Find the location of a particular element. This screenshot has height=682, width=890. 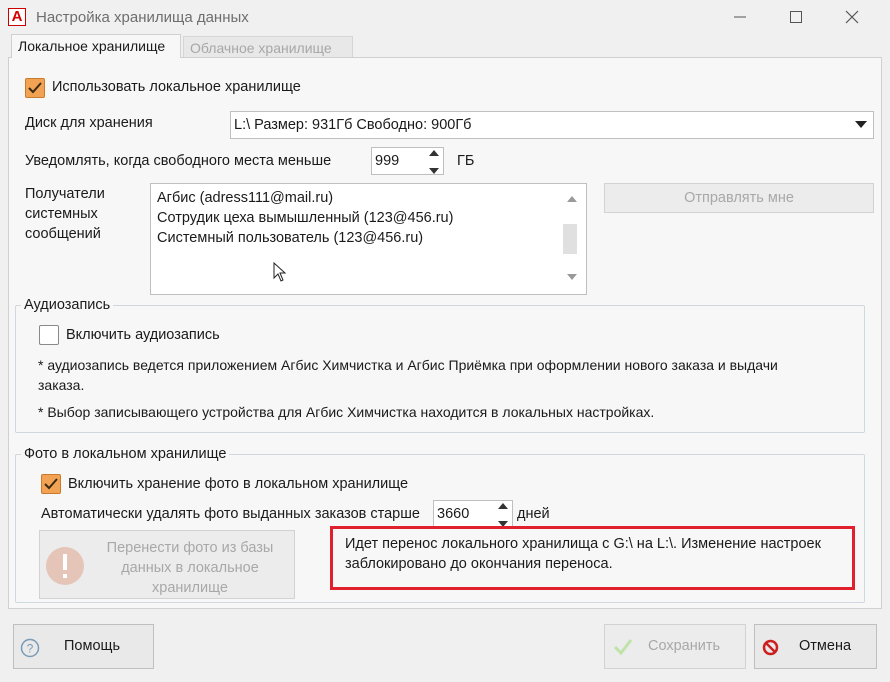

tab-cloud-storage: Облачное хранилище is located at coordinates (268, 47).